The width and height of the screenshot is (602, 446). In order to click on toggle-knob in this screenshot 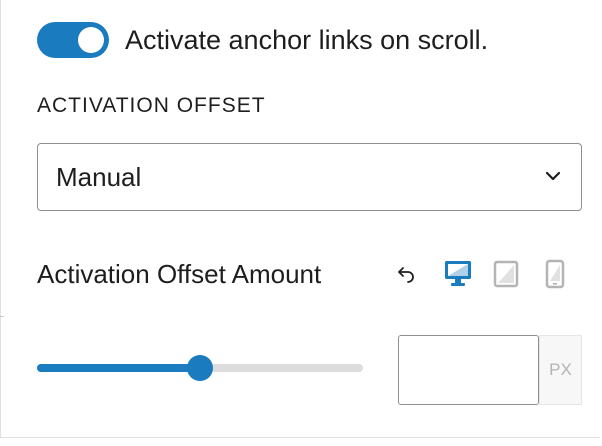, I will do `click(91, 40)`.